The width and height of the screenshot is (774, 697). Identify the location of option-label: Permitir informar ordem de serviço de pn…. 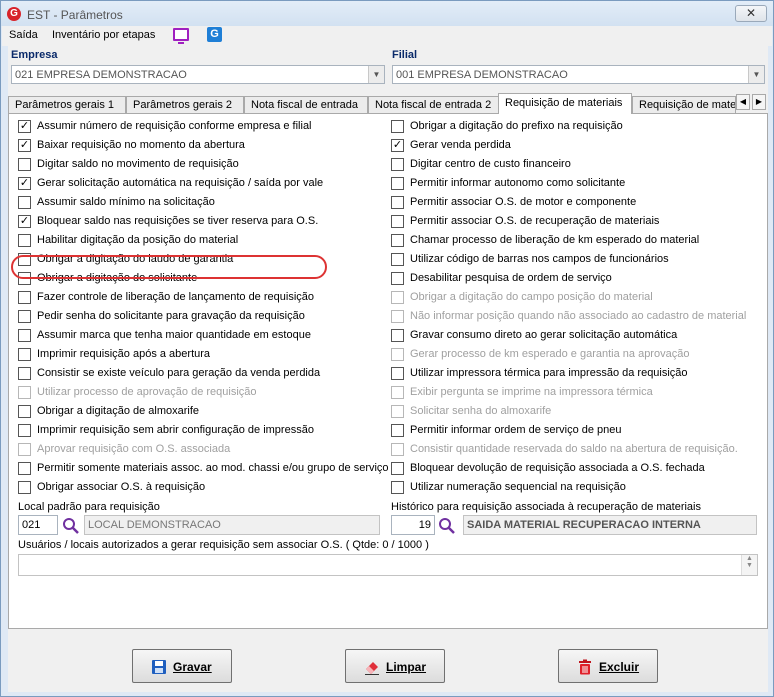
(516, 430).